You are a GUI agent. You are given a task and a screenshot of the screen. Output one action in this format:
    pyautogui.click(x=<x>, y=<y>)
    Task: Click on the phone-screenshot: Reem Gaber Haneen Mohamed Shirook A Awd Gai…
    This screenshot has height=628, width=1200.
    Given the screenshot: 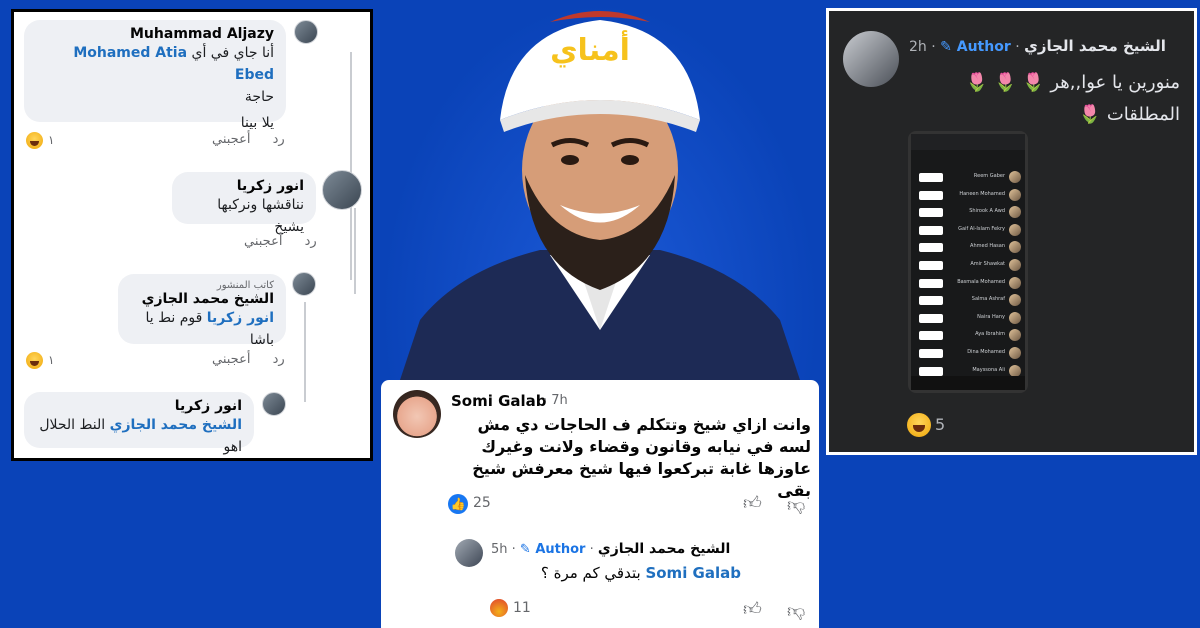 What is the action you would take?
    pyautogui.click(x=968, y=262)
    